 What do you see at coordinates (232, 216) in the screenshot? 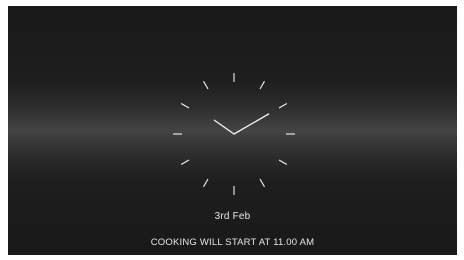
I see `date-label: 3rd Feb` at bounding box center [232, 216].